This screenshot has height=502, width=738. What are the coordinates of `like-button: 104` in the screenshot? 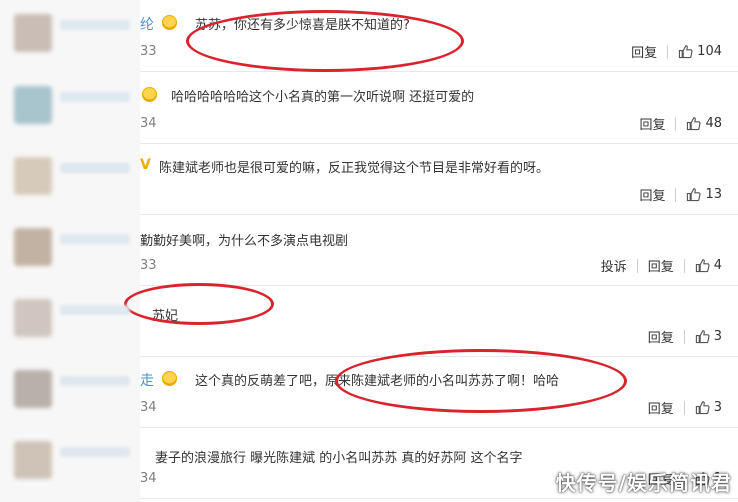 It's located at (695, 51).